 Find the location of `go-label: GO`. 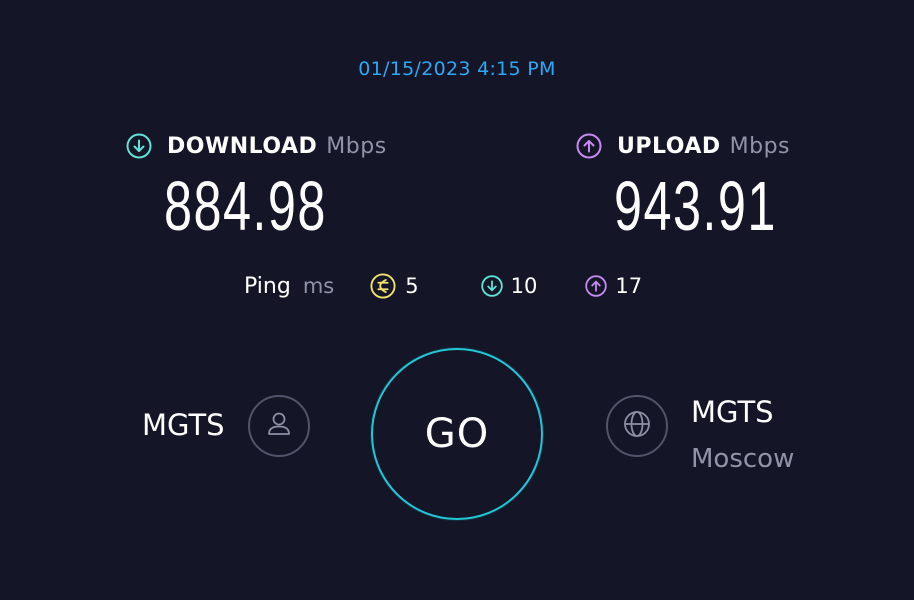

go-label: GO is located at coordinates (457, 434).